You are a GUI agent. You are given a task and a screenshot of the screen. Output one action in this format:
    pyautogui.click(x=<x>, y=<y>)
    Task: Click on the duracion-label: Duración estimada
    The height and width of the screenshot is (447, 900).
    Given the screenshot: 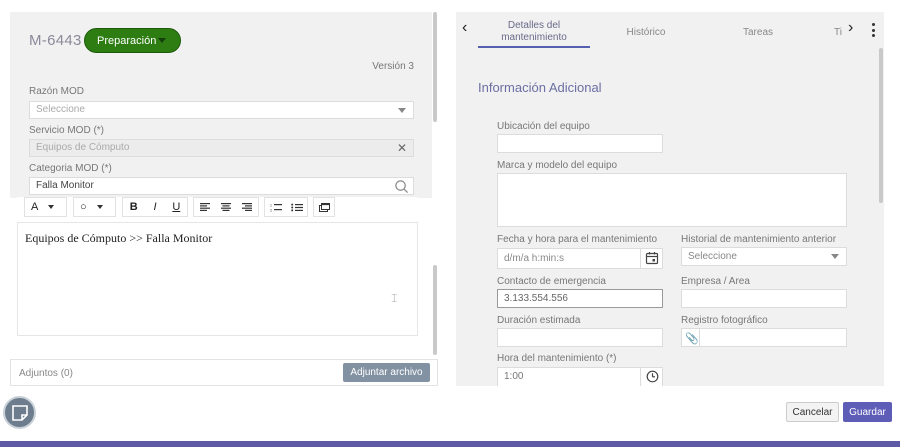 What is the action you would take?
    pyautogui.click(x=539, y=320)
    